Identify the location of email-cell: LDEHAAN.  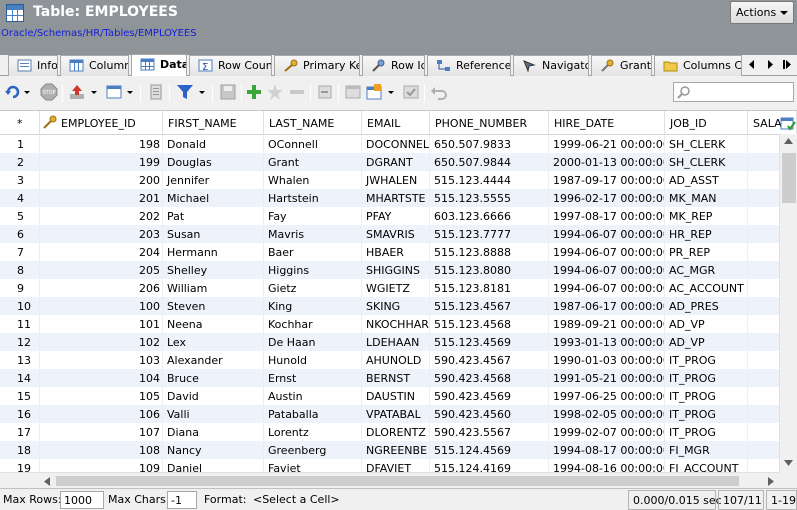
(396, 342).